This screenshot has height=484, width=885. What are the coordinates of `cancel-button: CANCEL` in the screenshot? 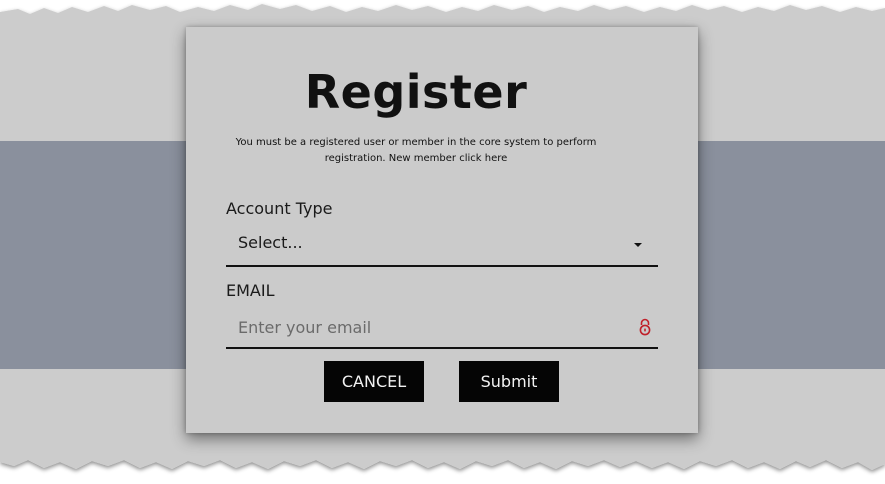 It's located at (374, 381).